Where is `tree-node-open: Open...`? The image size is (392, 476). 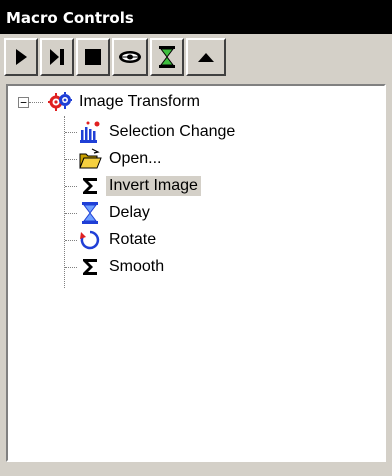 tree-node-open: Open... is located at coordinates (121, 159).